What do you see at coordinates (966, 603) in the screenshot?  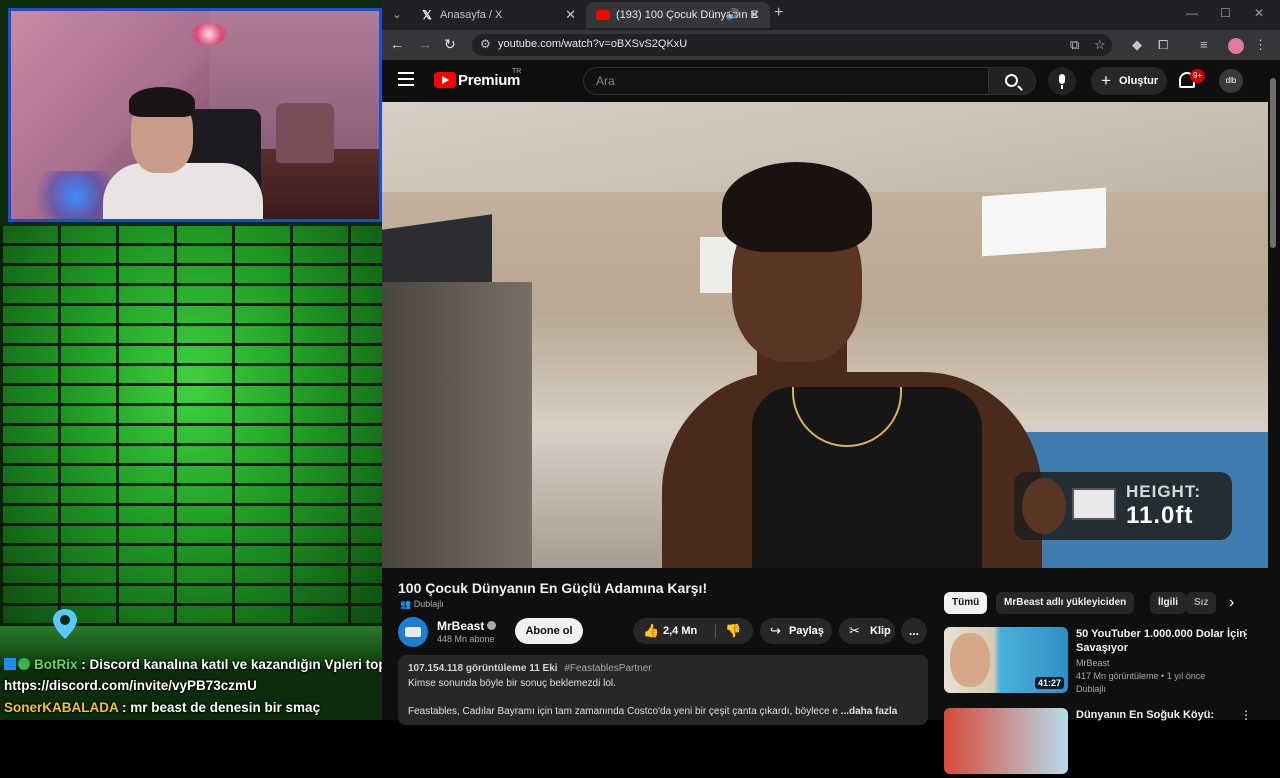 I see `chip-all: Tümü` at bounding box center [966, 603].